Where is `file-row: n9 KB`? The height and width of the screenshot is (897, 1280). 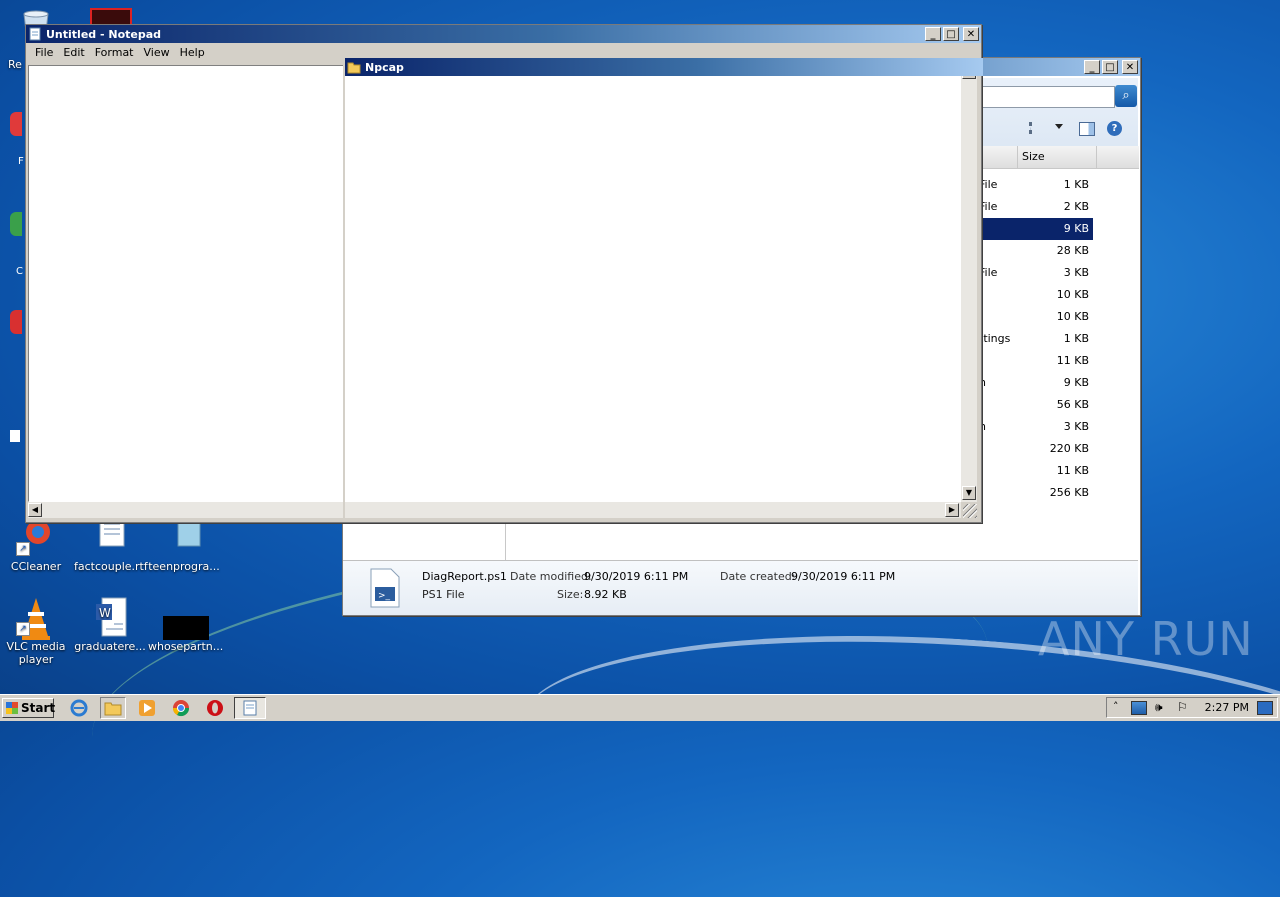
file-row: n9 KB is located at coordinates (1036, 383).